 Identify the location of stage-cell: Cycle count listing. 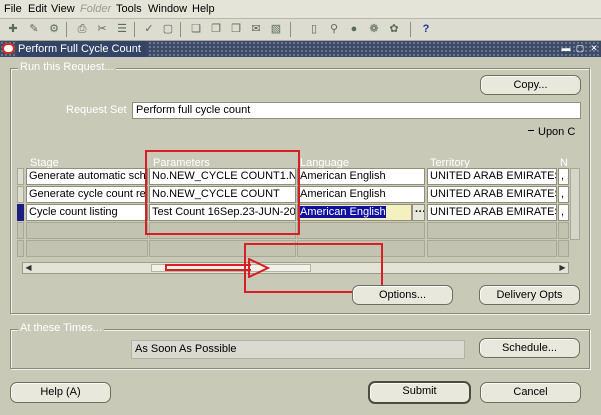
(87, 212).